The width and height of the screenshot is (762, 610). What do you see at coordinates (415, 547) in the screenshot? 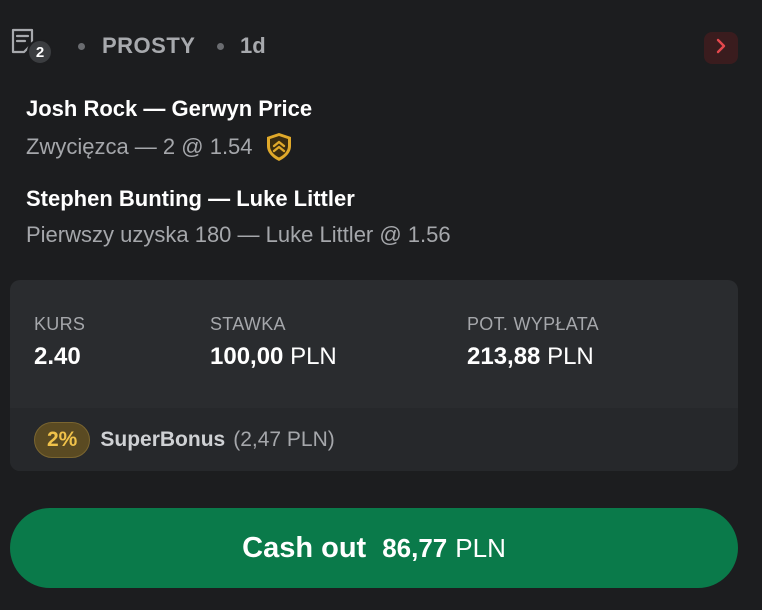
I see `cash-out-amount: 86,77` at bounding box center [415, 547].